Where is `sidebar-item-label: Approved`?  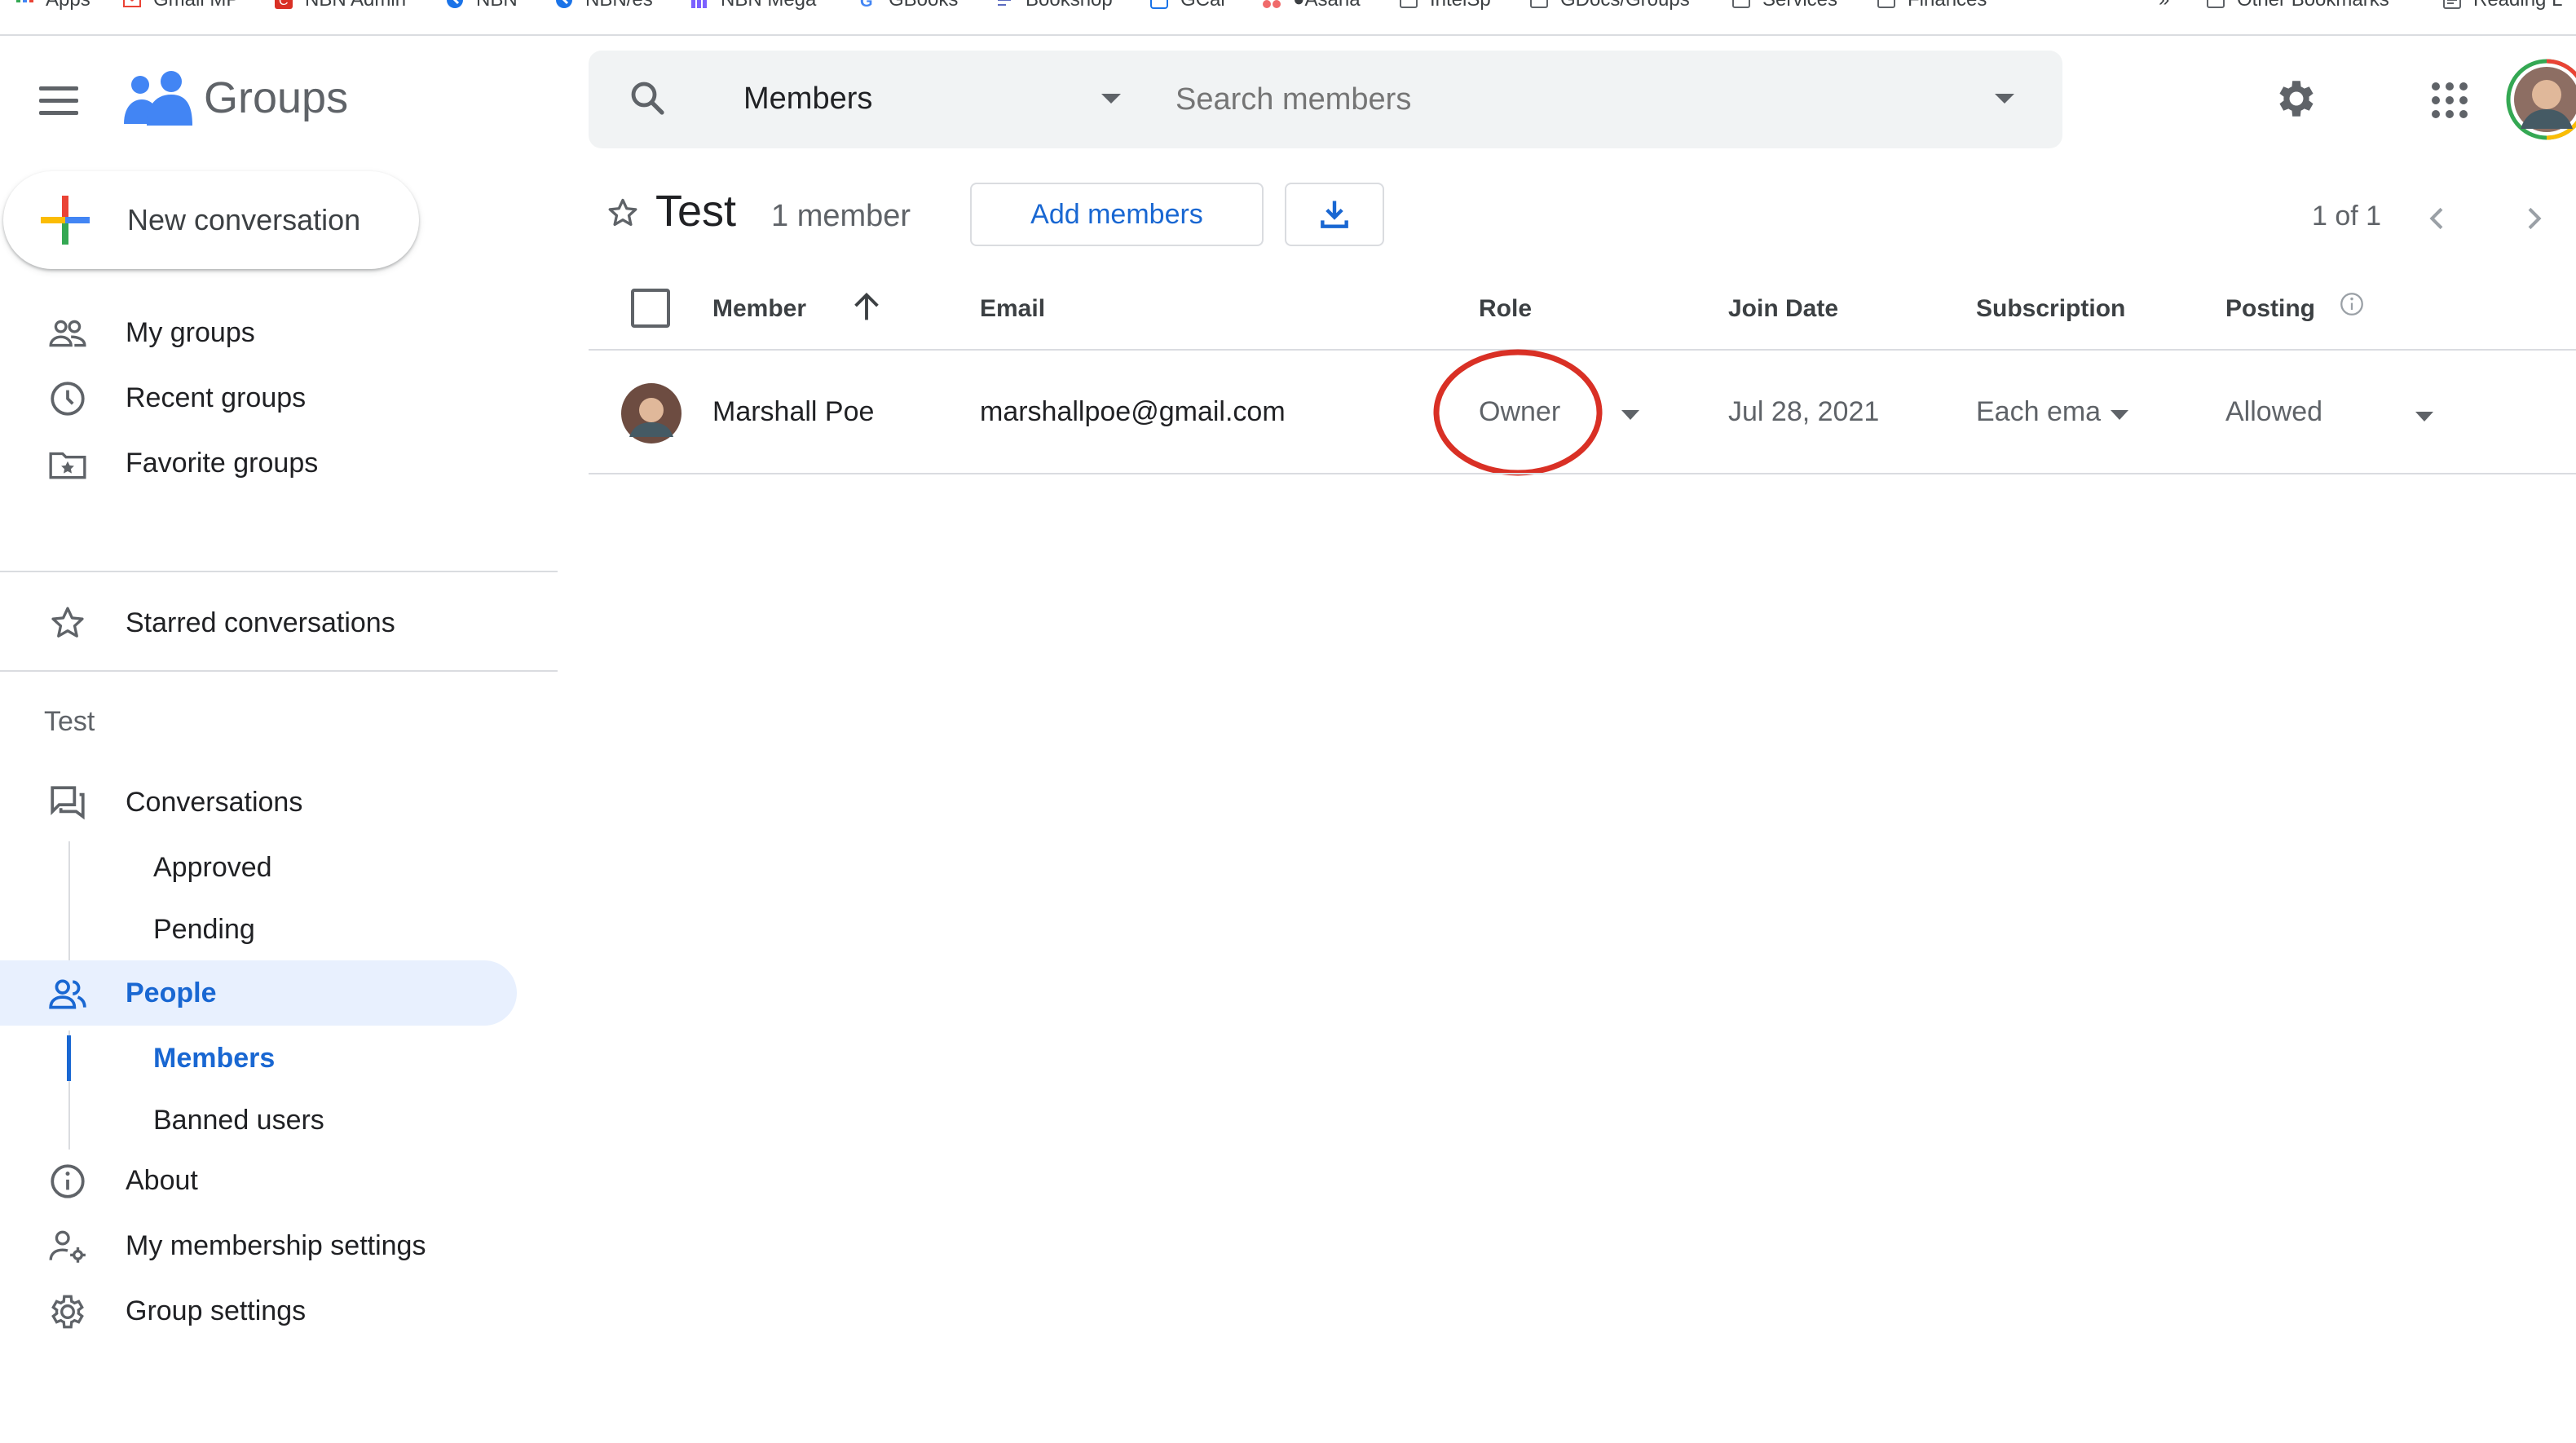
sidebar-item-label: Approved is located at coordinates (212, 867).